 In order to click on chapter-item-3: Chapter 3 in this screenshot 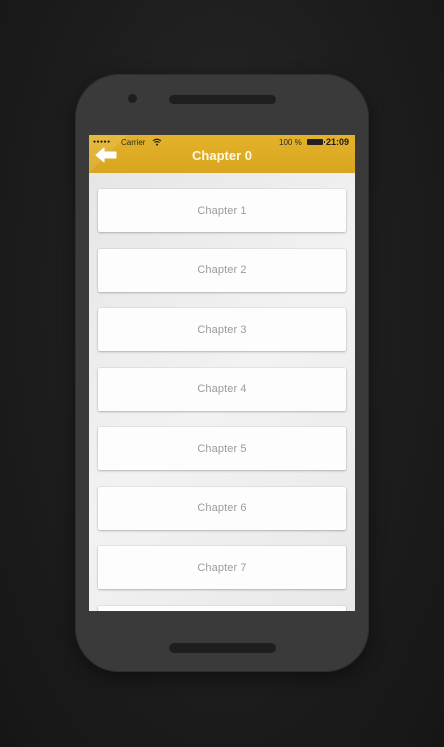, I will do `click(222, 329)`.